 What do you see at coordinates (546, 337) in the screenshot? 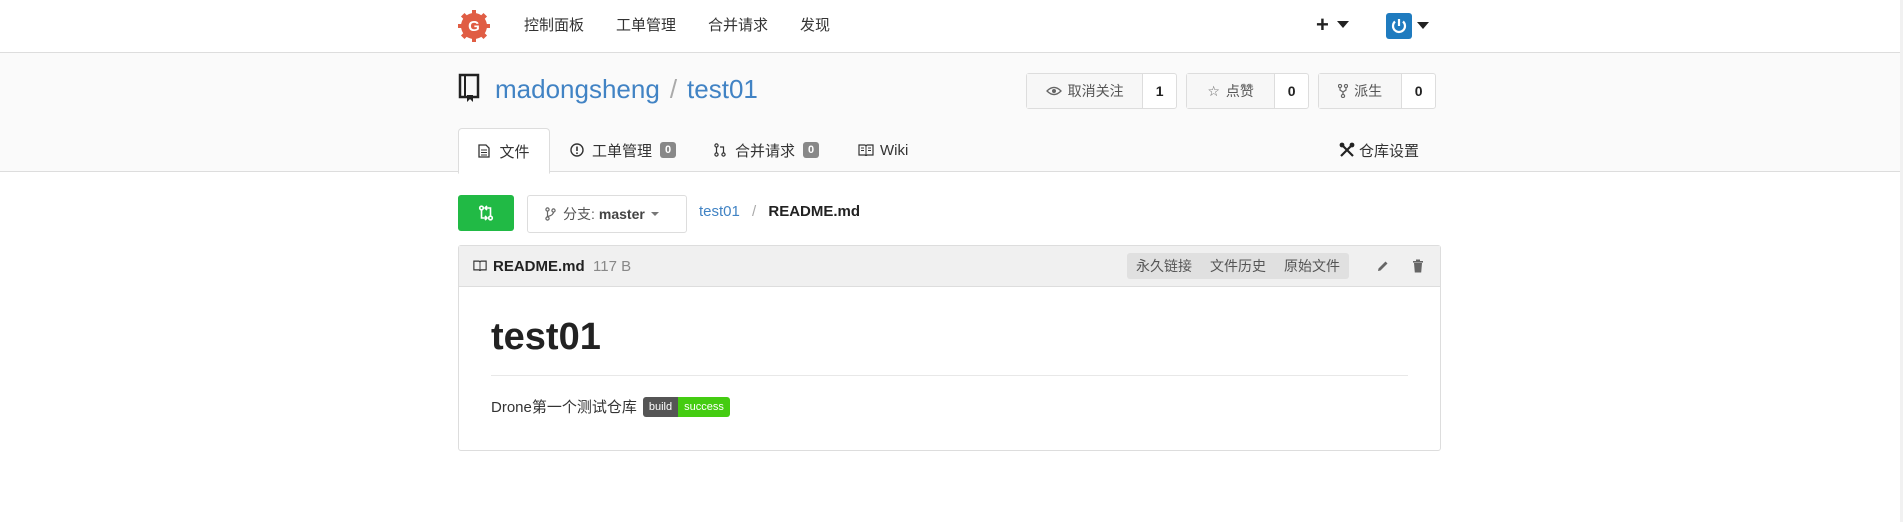
I see `readme-heading: test01` at bounding box center [546, 337].